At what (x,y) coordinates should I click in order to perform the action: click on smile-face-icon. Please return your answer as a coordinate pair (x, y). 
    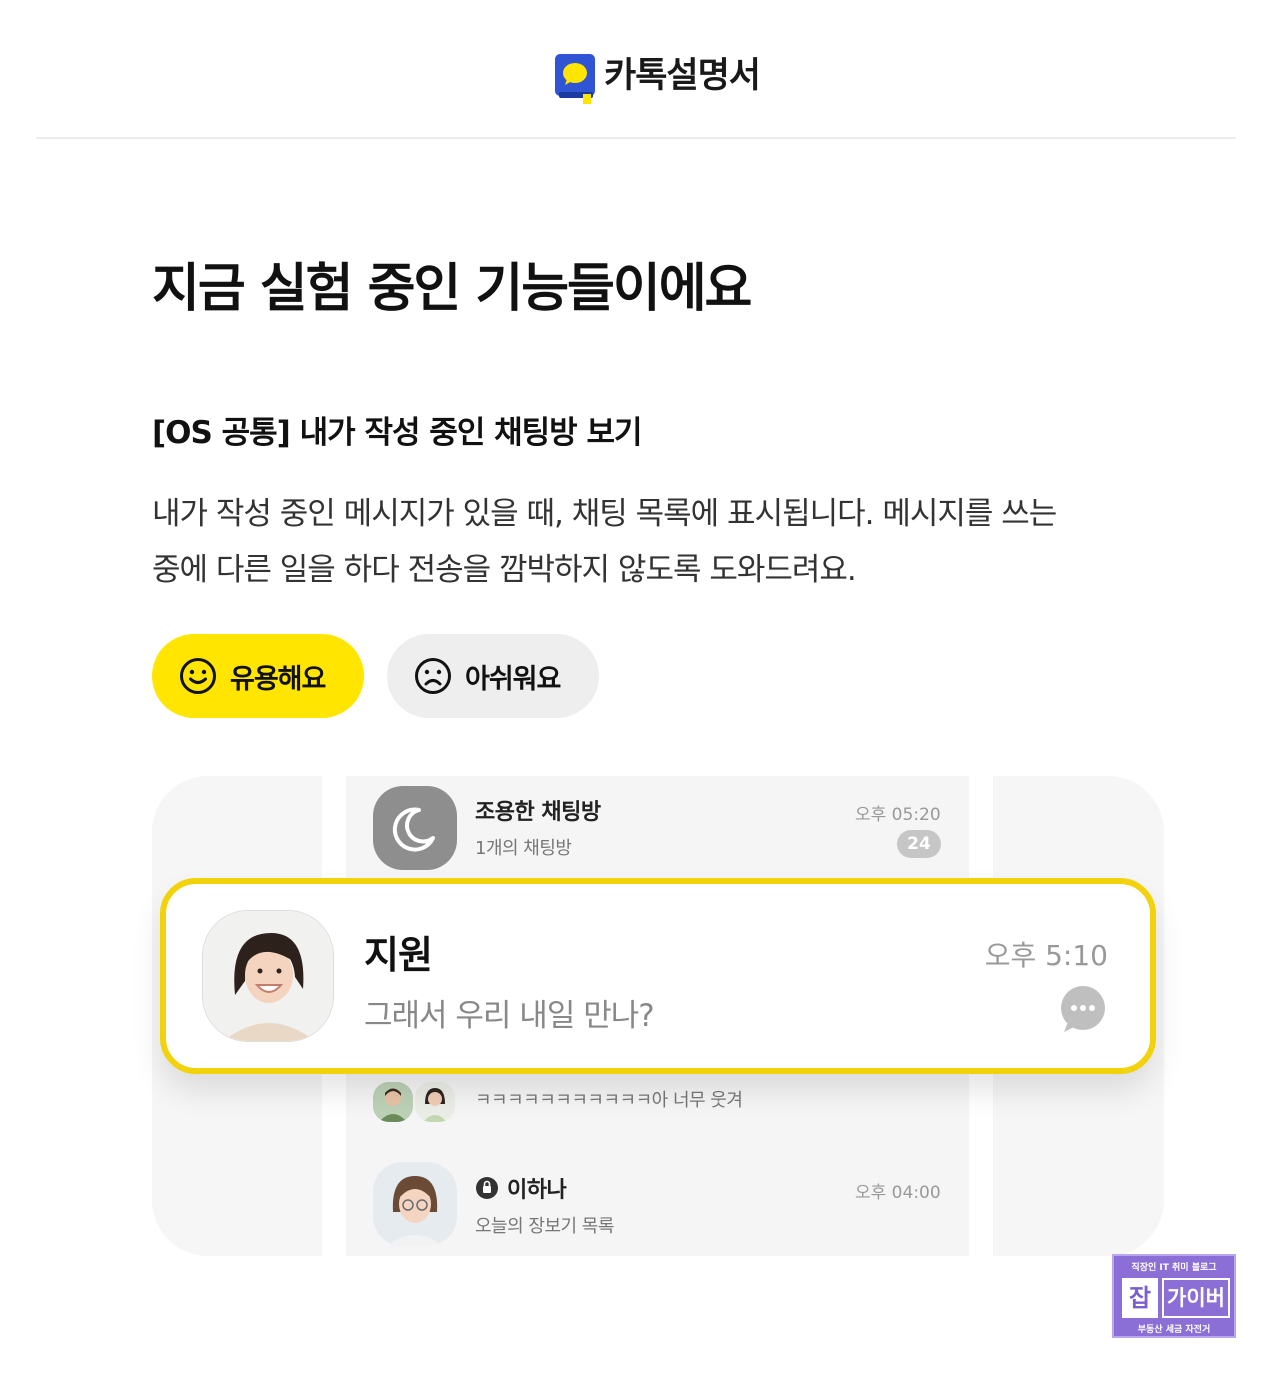
    Looking at the image, I should click on (198, 676).